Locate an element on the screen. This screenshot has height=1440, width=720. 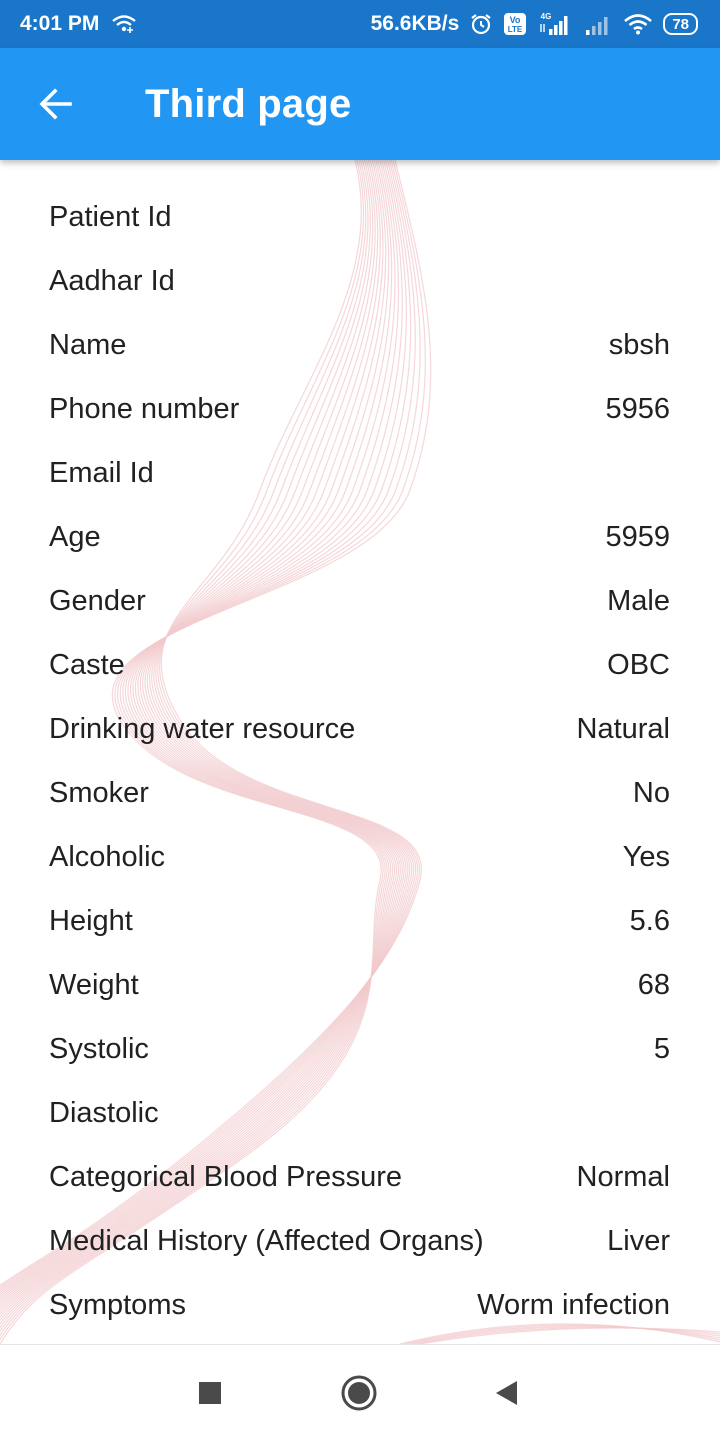
detail-label: Height is located at coordinates (91, 920).